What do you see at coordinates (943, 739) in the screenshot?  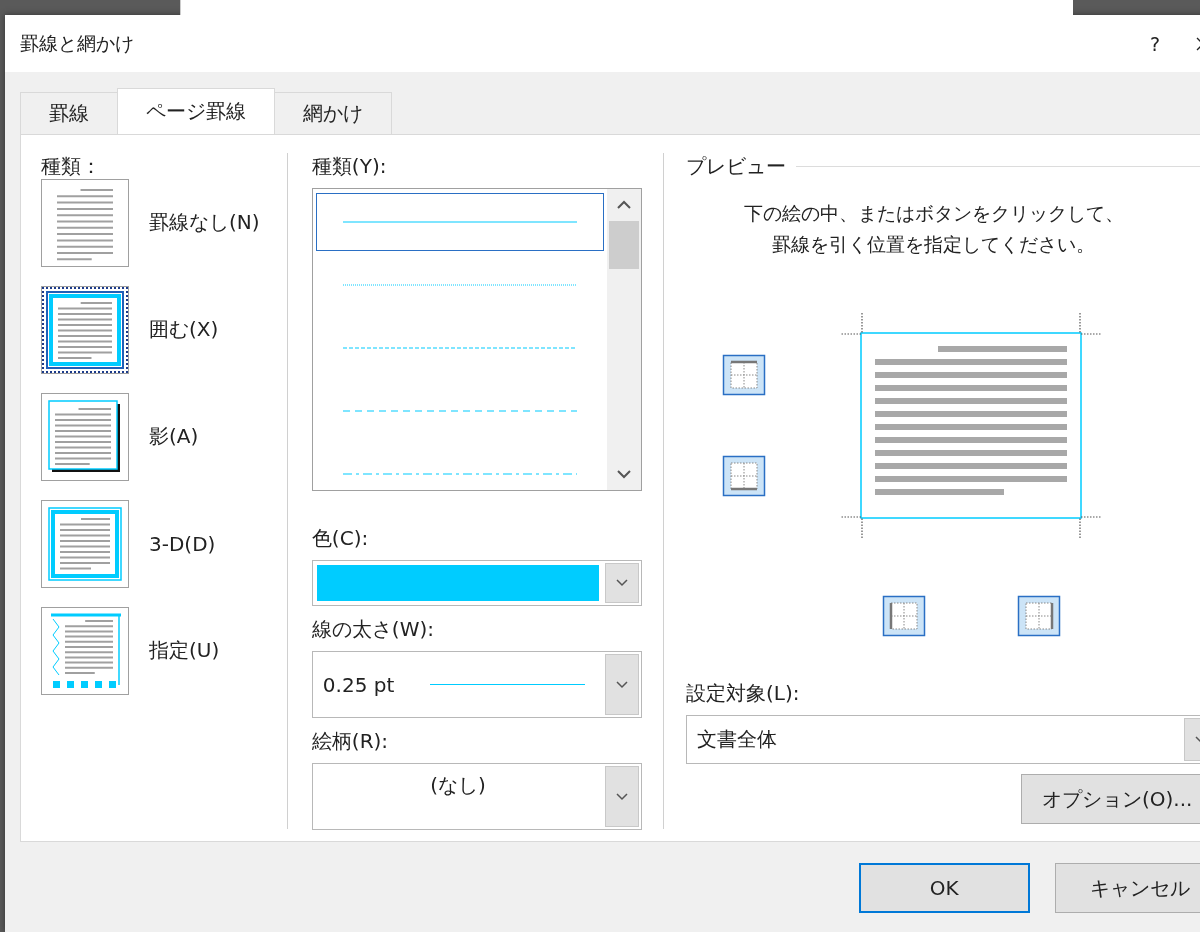 I see `apply-to-dropdown: 文書全体` at bounding box center [943, 739].